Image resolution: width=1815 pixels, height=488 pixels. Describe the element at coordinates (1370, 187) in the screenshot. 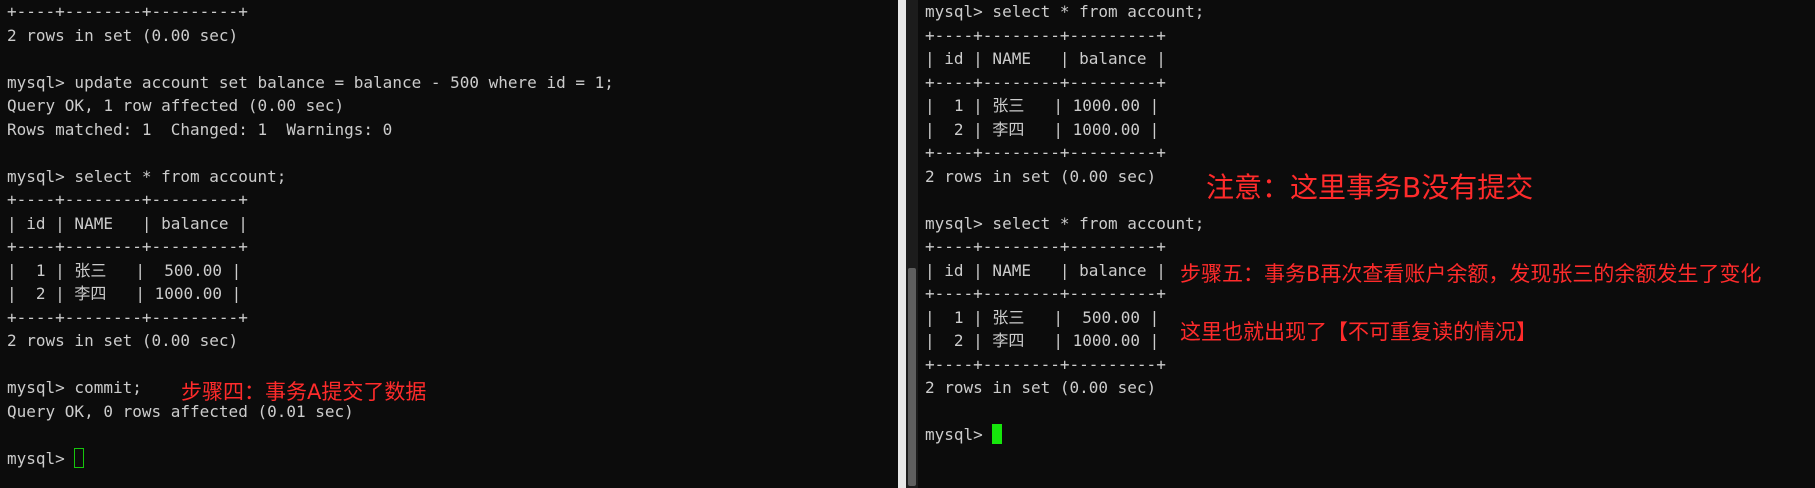

I see `annotation-note: 注意：这里事务B没有提交` at that location.